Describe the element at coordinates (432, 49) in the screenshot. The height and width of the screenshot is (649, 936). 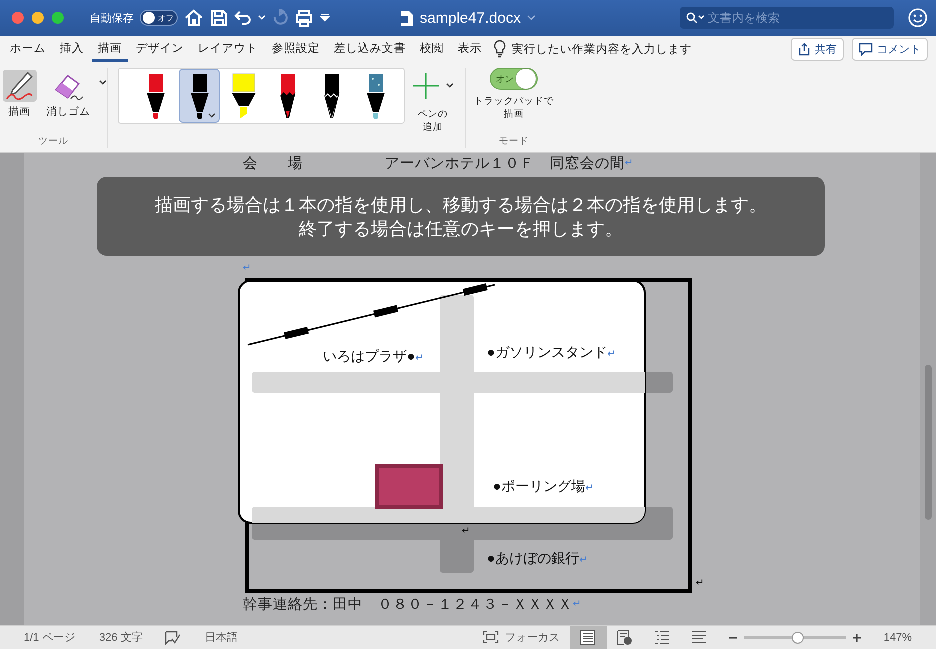
I see `ribbon-tab: 校閲` at that location.